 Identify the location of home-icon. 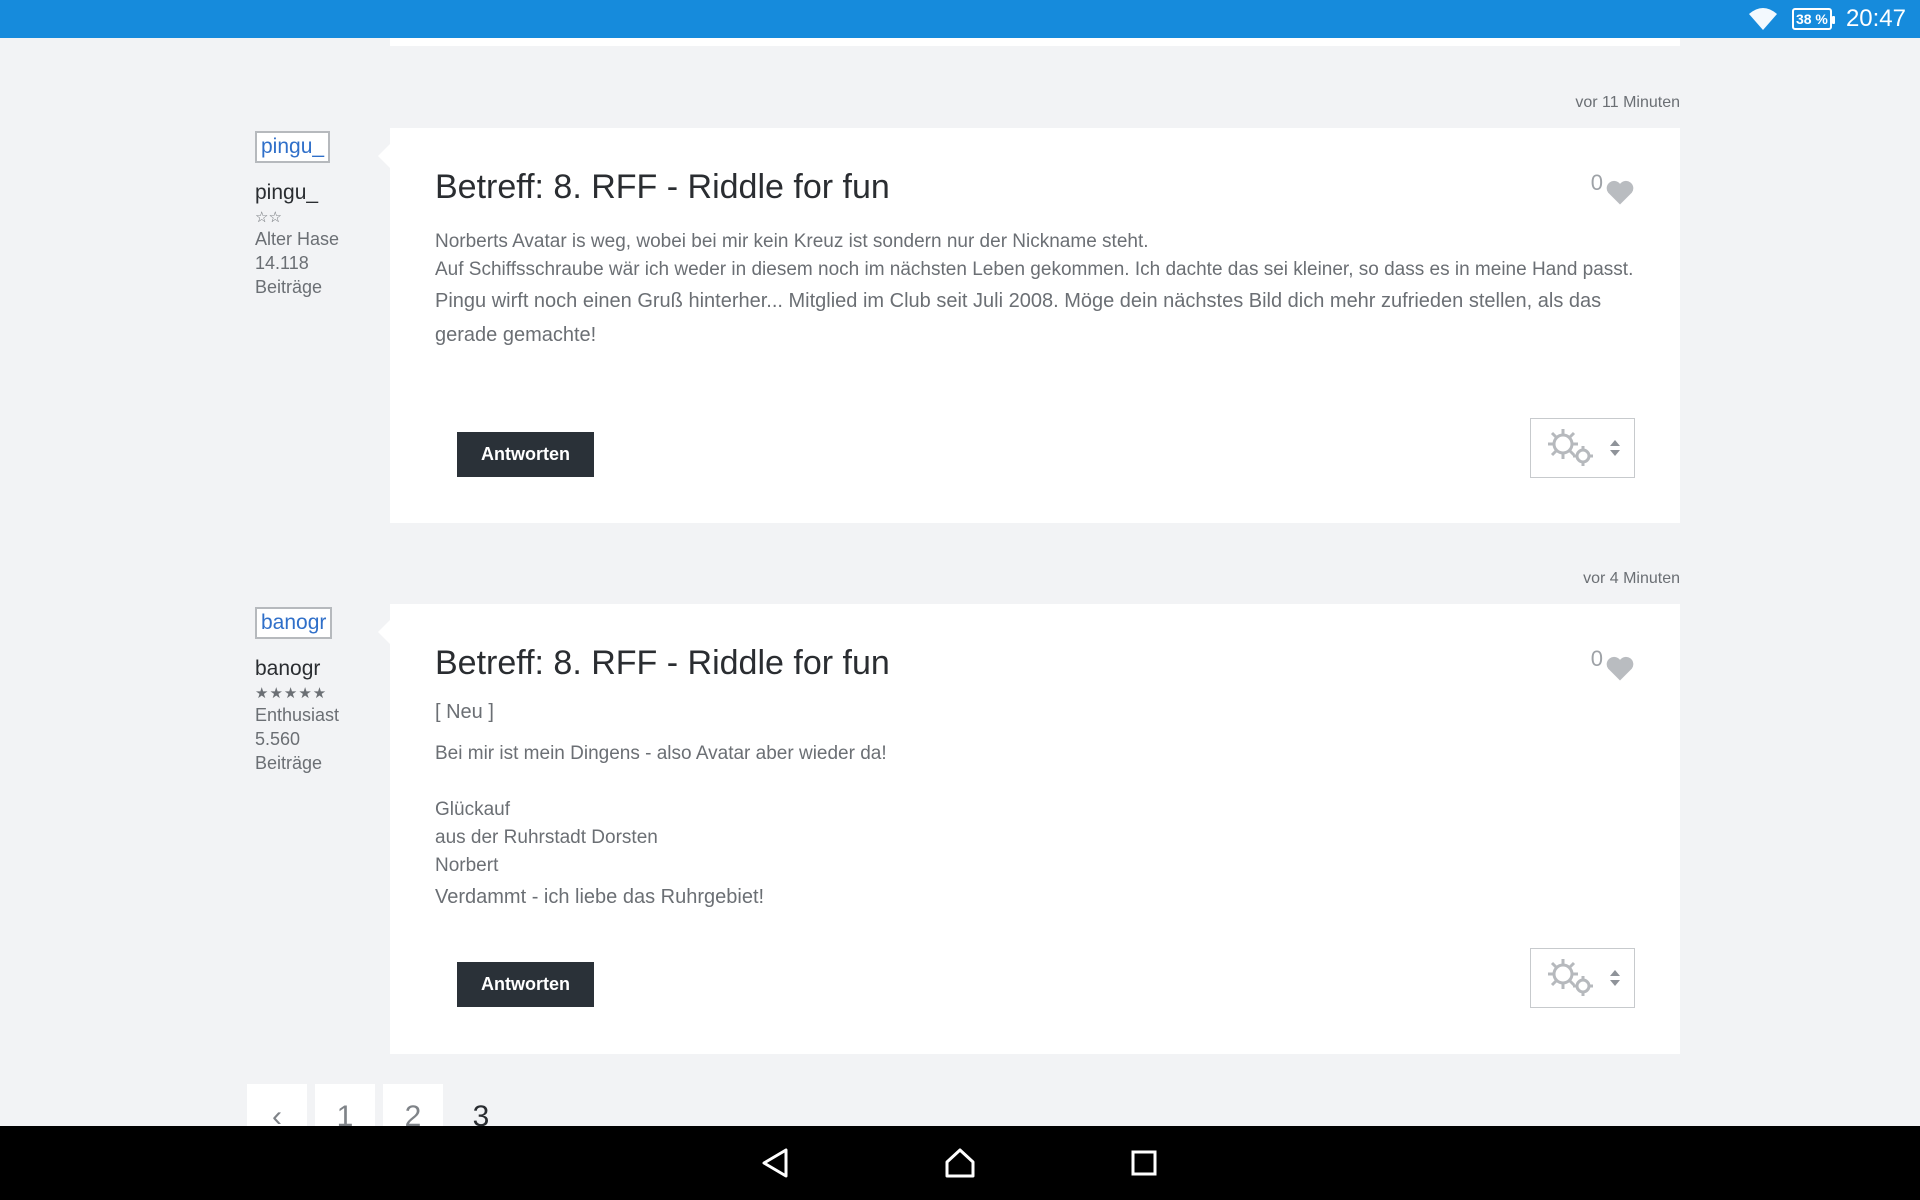
(960, 1163).